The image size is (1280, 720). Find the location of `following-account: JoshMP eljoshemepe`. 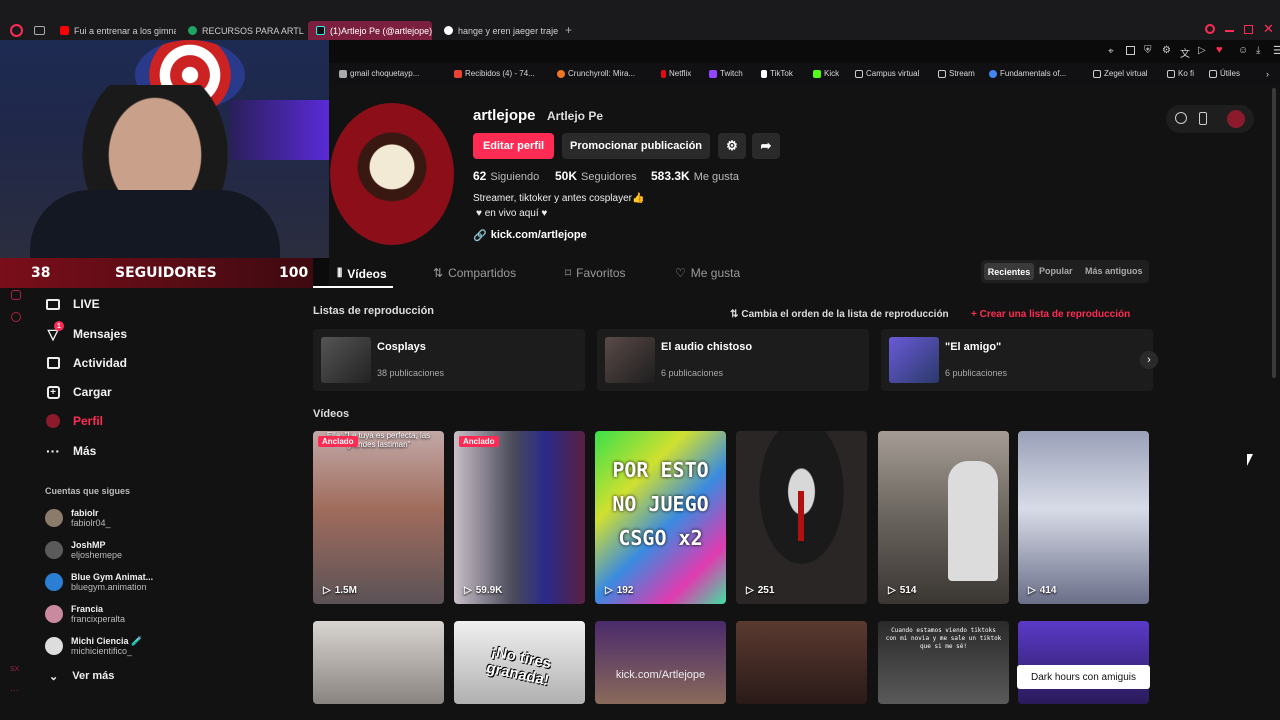

following-account: JoshMP eljoshemepe is located at coordinates (83, 550).